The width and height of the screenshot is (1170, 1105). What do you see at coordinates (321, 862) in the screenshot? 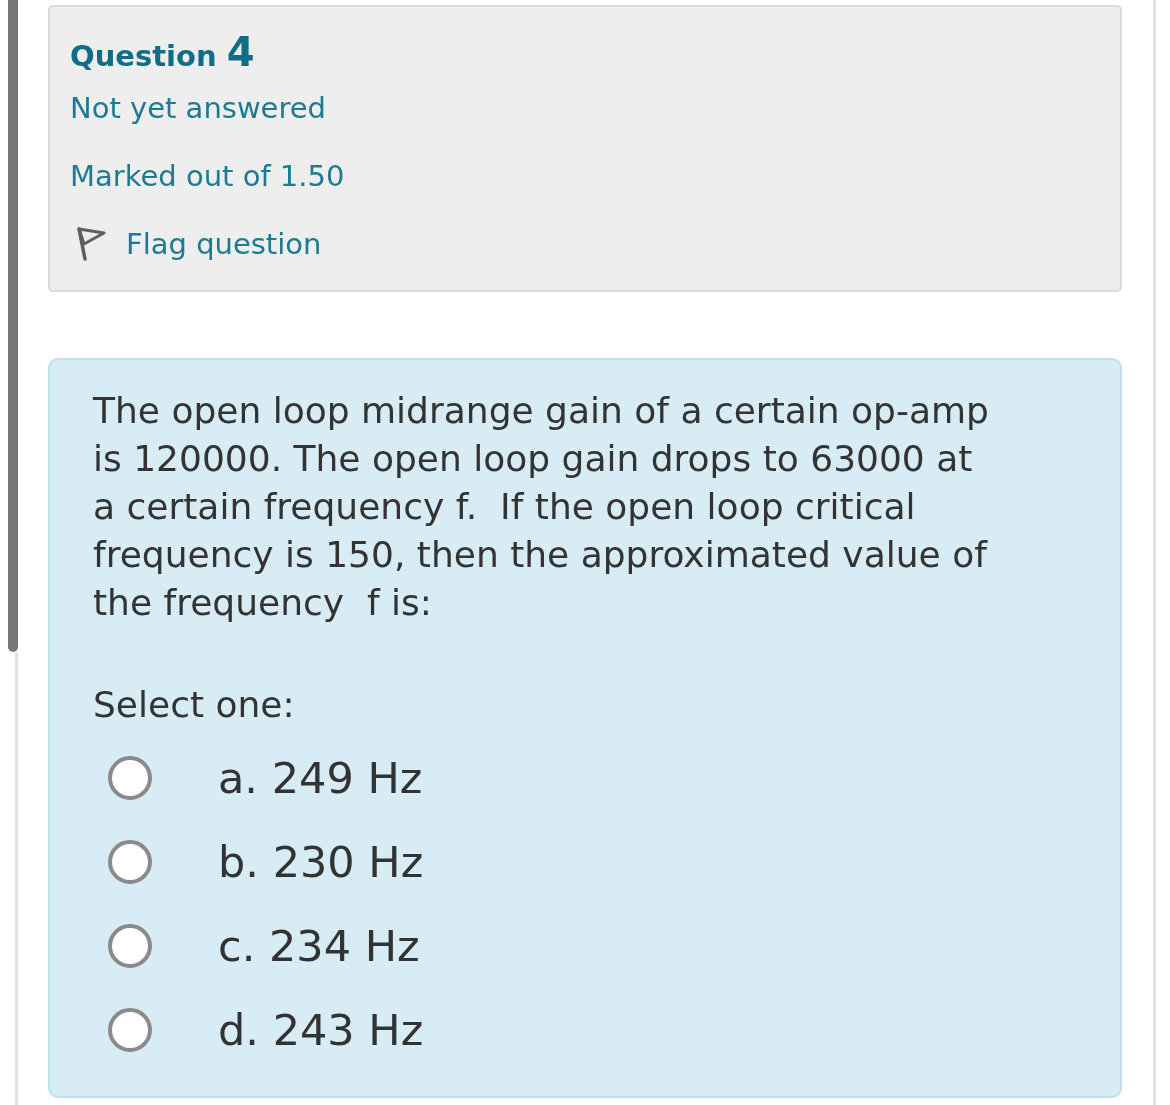
I see `option-label: b. 230 Hz` at bounding box center [321, 862].